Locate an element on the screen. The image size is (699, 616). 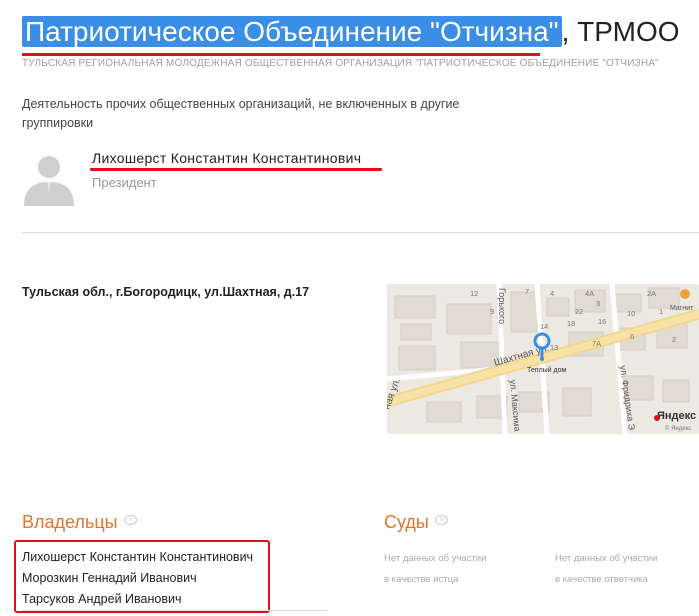
svg-text: 2А is located at coordinates (651, 293).